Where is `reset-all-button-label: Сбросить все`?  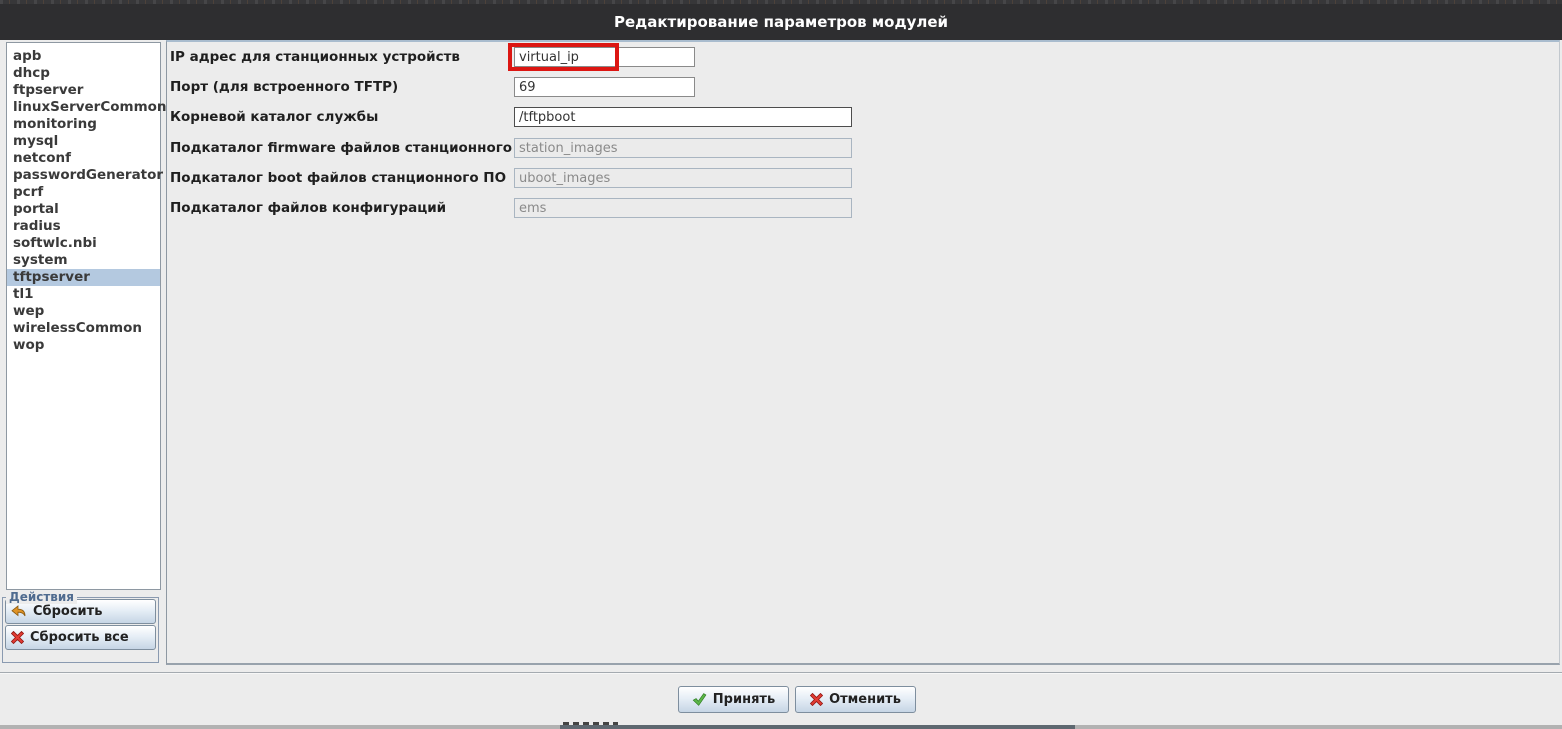
reset-all-button-label: Сбросить все is located at coordinates (79, 637).